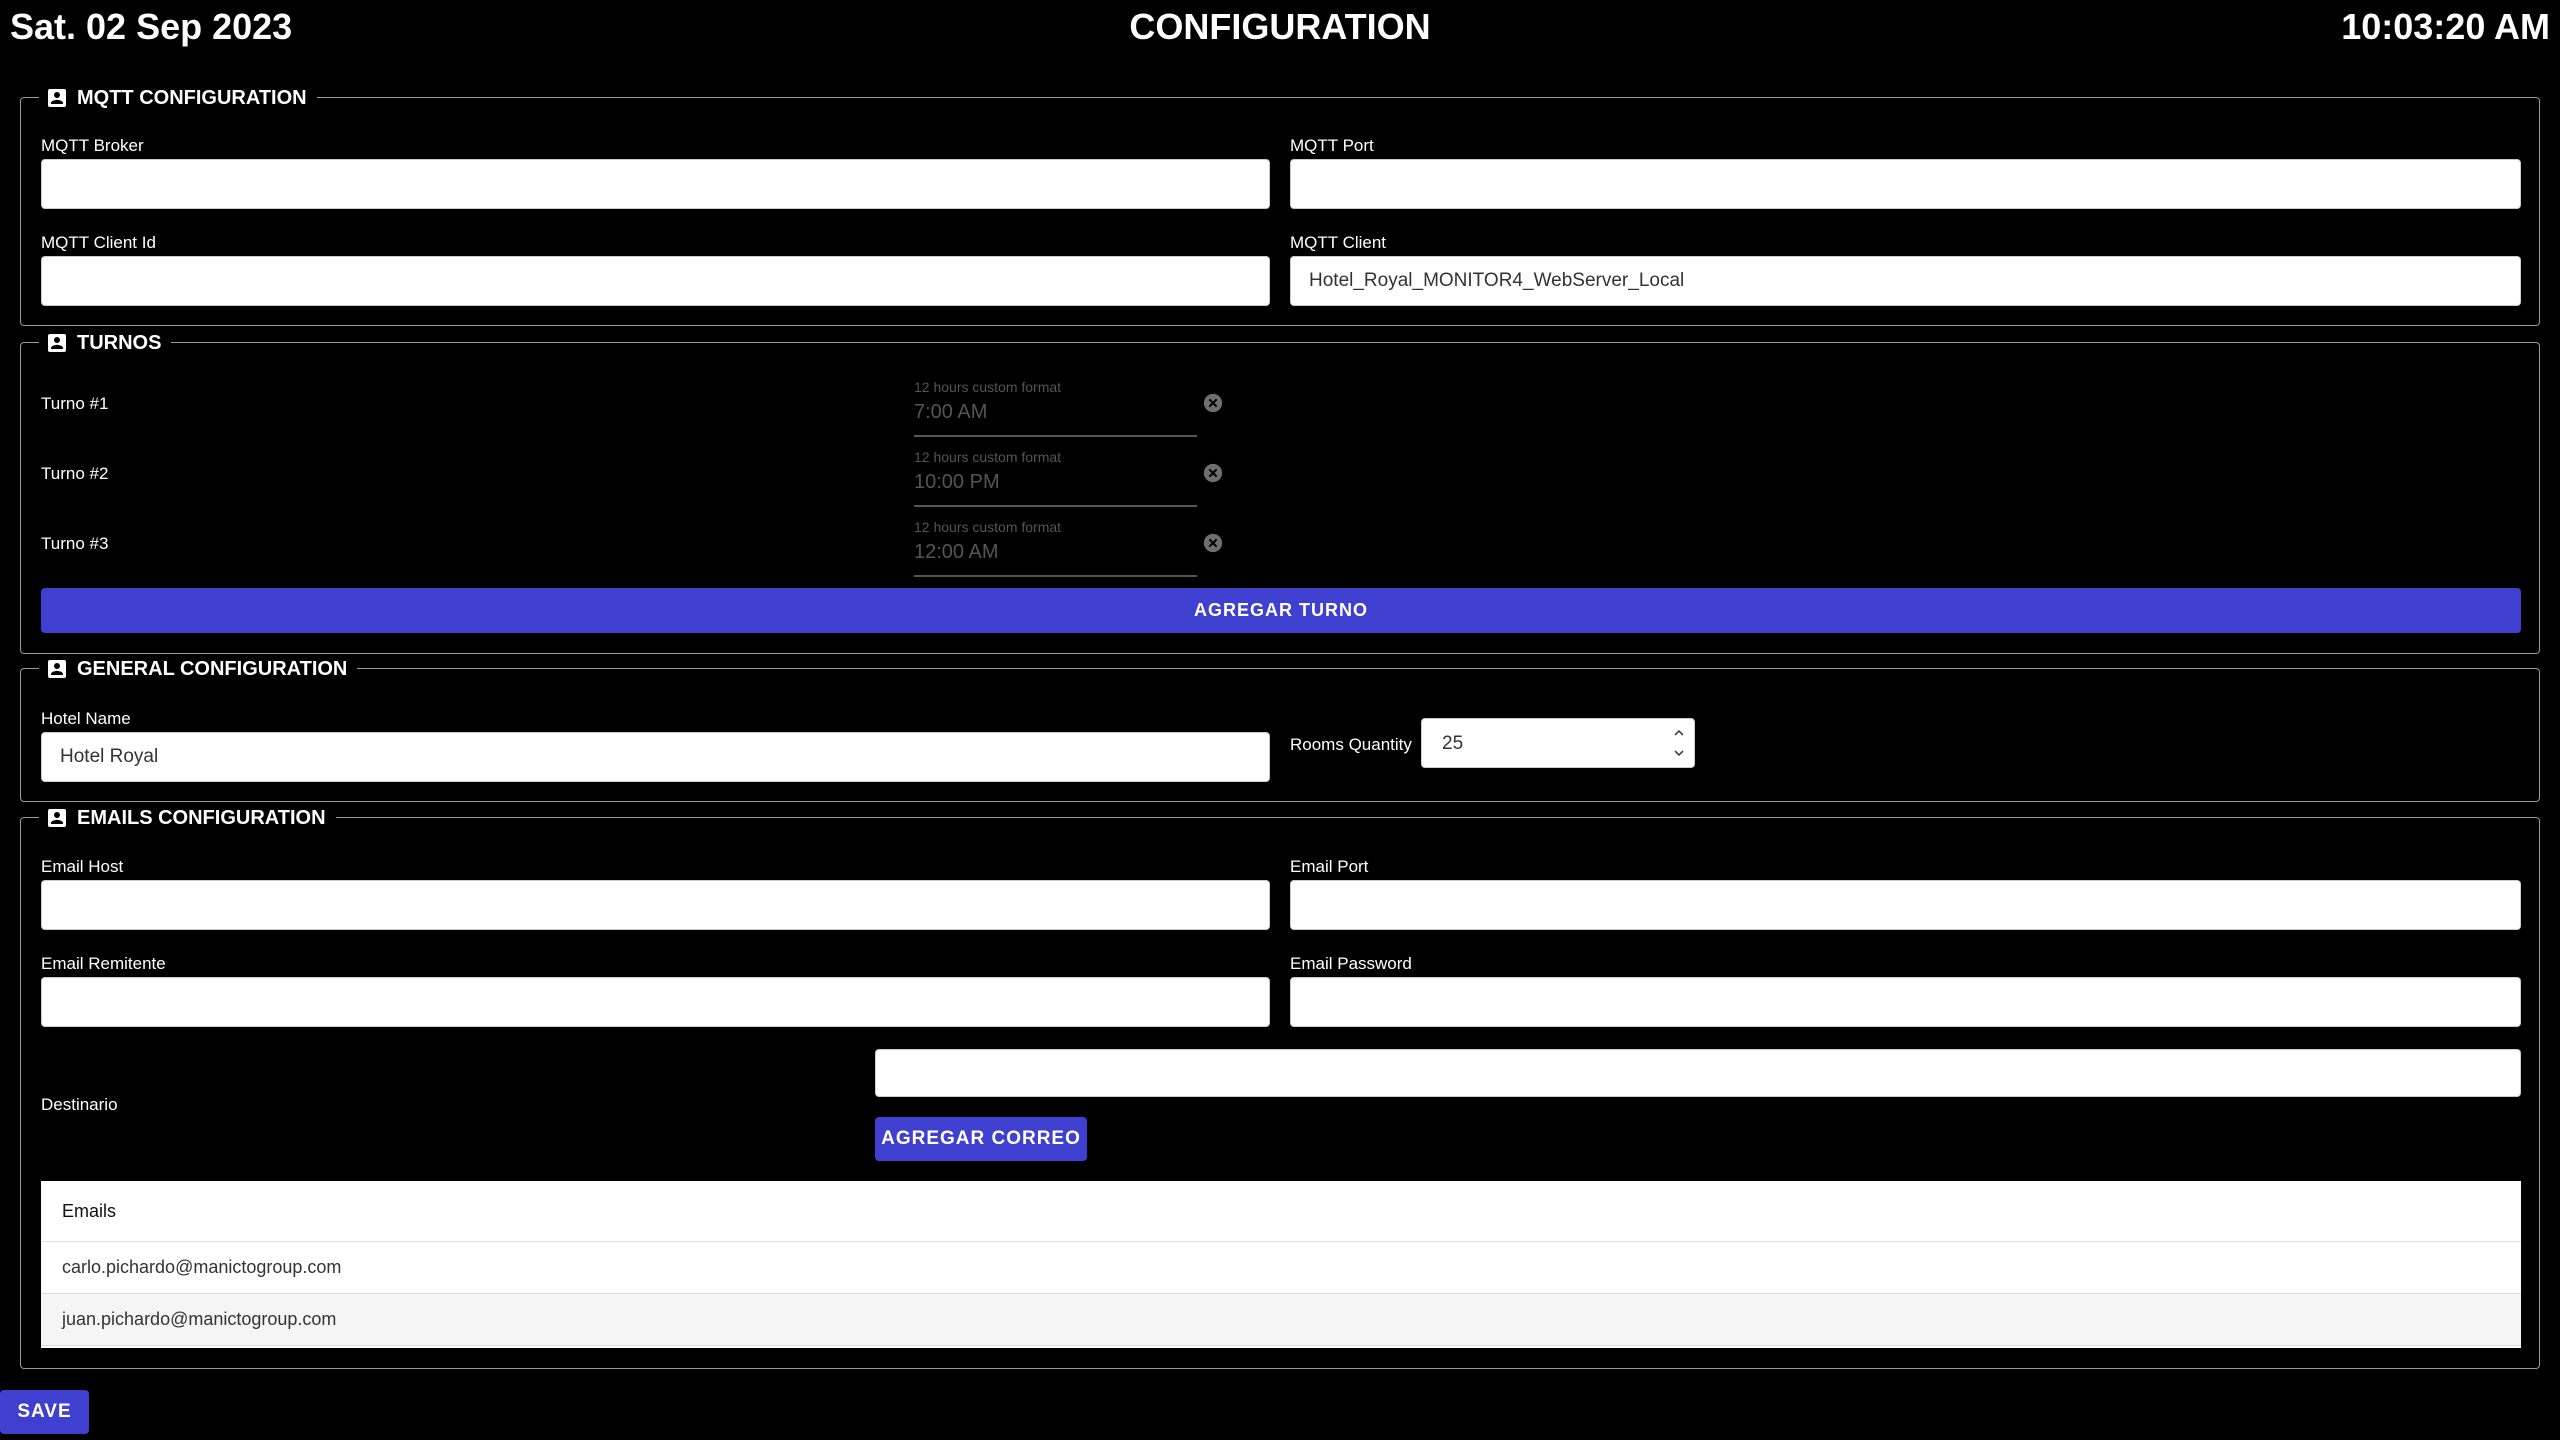 This screenshot has height=1440, width=2560. What do you see at coordinates (1558, 743) in the screenshot?
I see `rooms-quantity-input: 25` at bounding box center [1558, 743].